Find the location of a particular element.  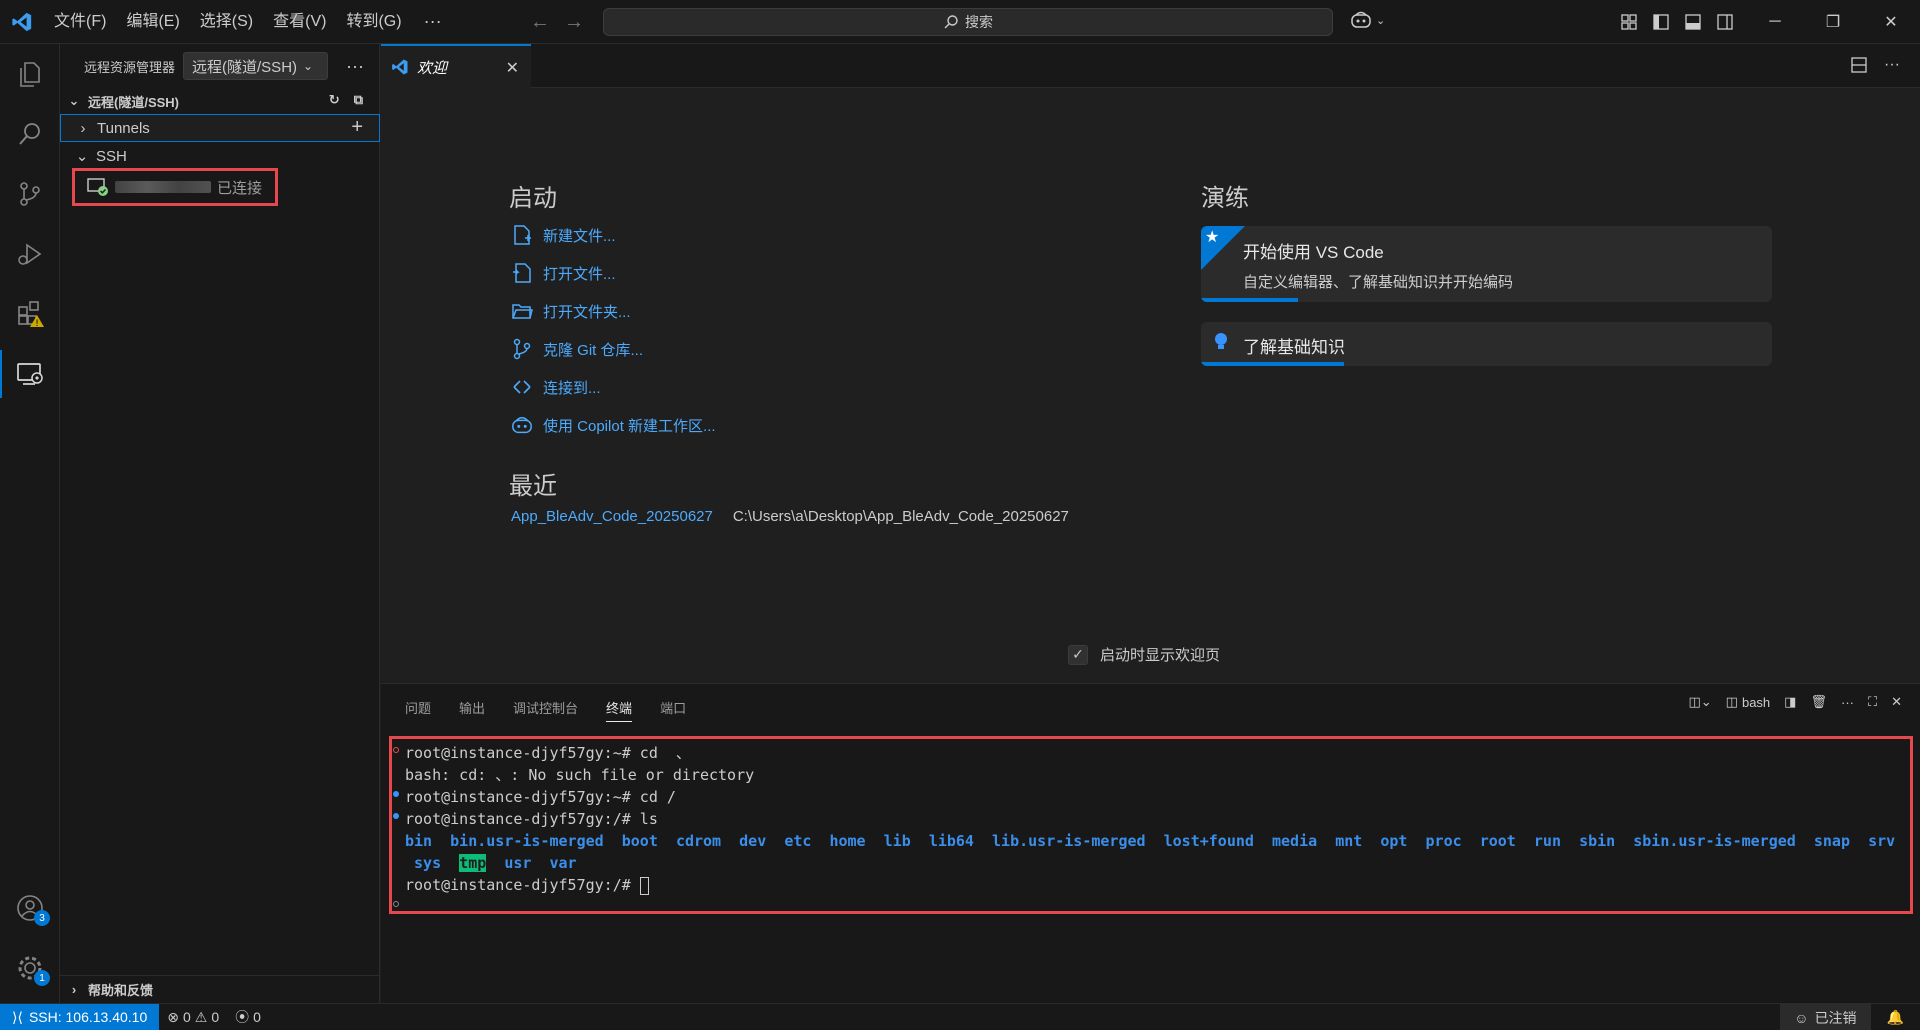

show-welcome-toggle: ✓ 启动时显示欢迎页 is located at coordinates (1144, 654).